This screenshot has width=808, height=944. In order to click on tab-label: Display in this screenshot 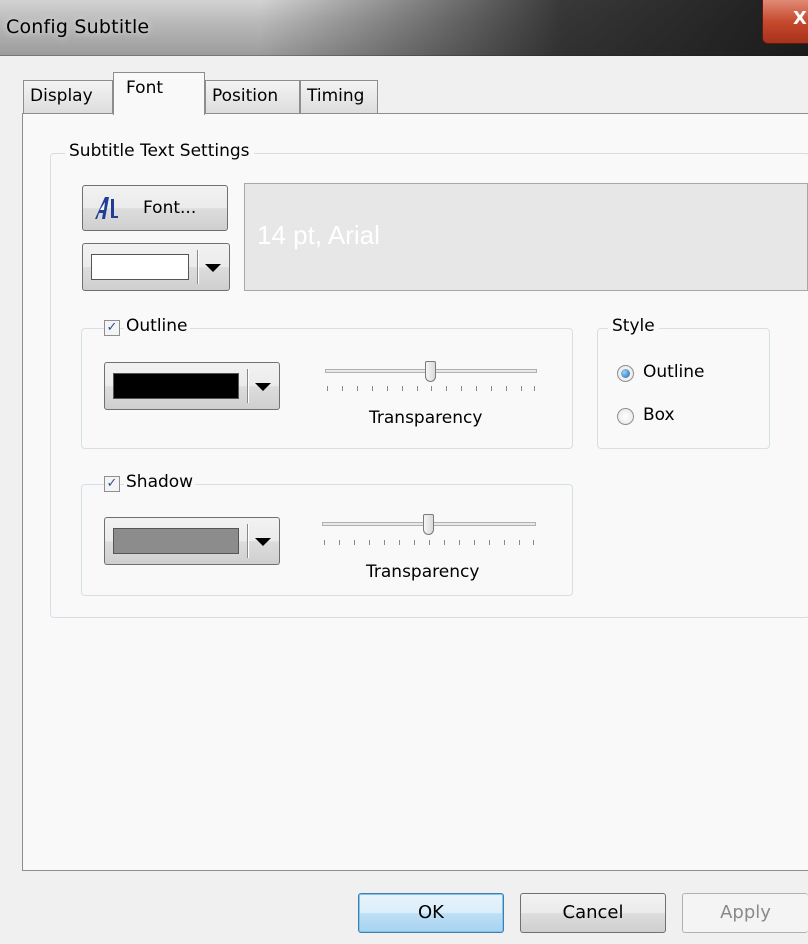, I will do `click(61, 96)`.